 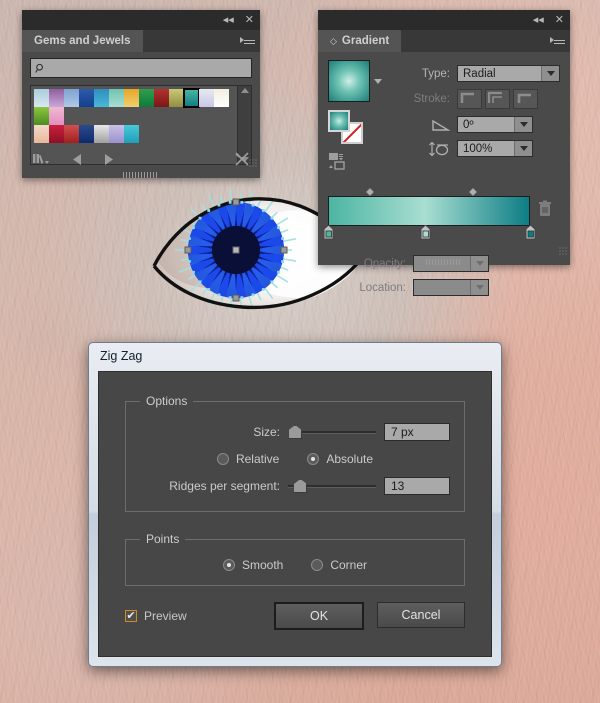 What do you see at coordinates (429, 192) in the screenshot?
I see `gradient-midpoint-row` at bounding box center [429, 192].